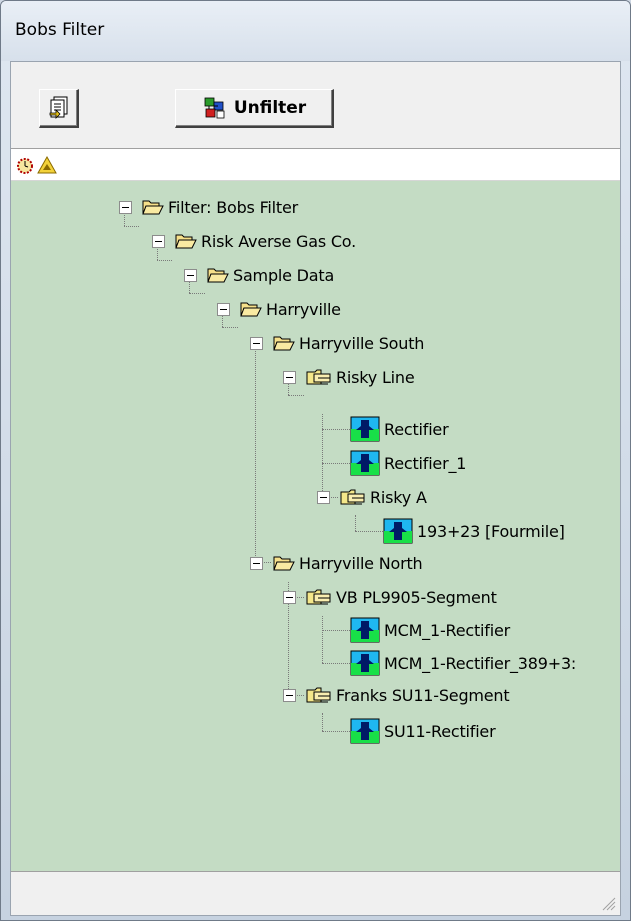 The image size is (631, 921). What do you see at coordinates (398, 497) in the screenshot?
I see `tree-node-label: Risky A` at bounding box center [398, 497].